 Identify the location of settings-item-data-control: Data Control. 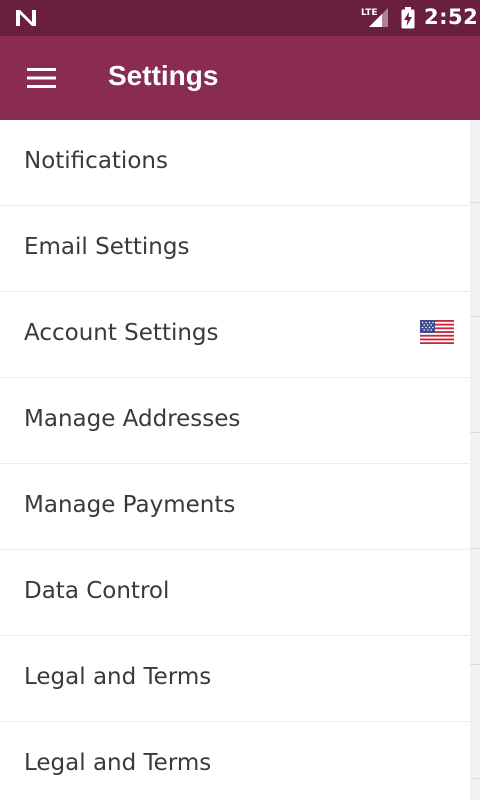
(235, 593).